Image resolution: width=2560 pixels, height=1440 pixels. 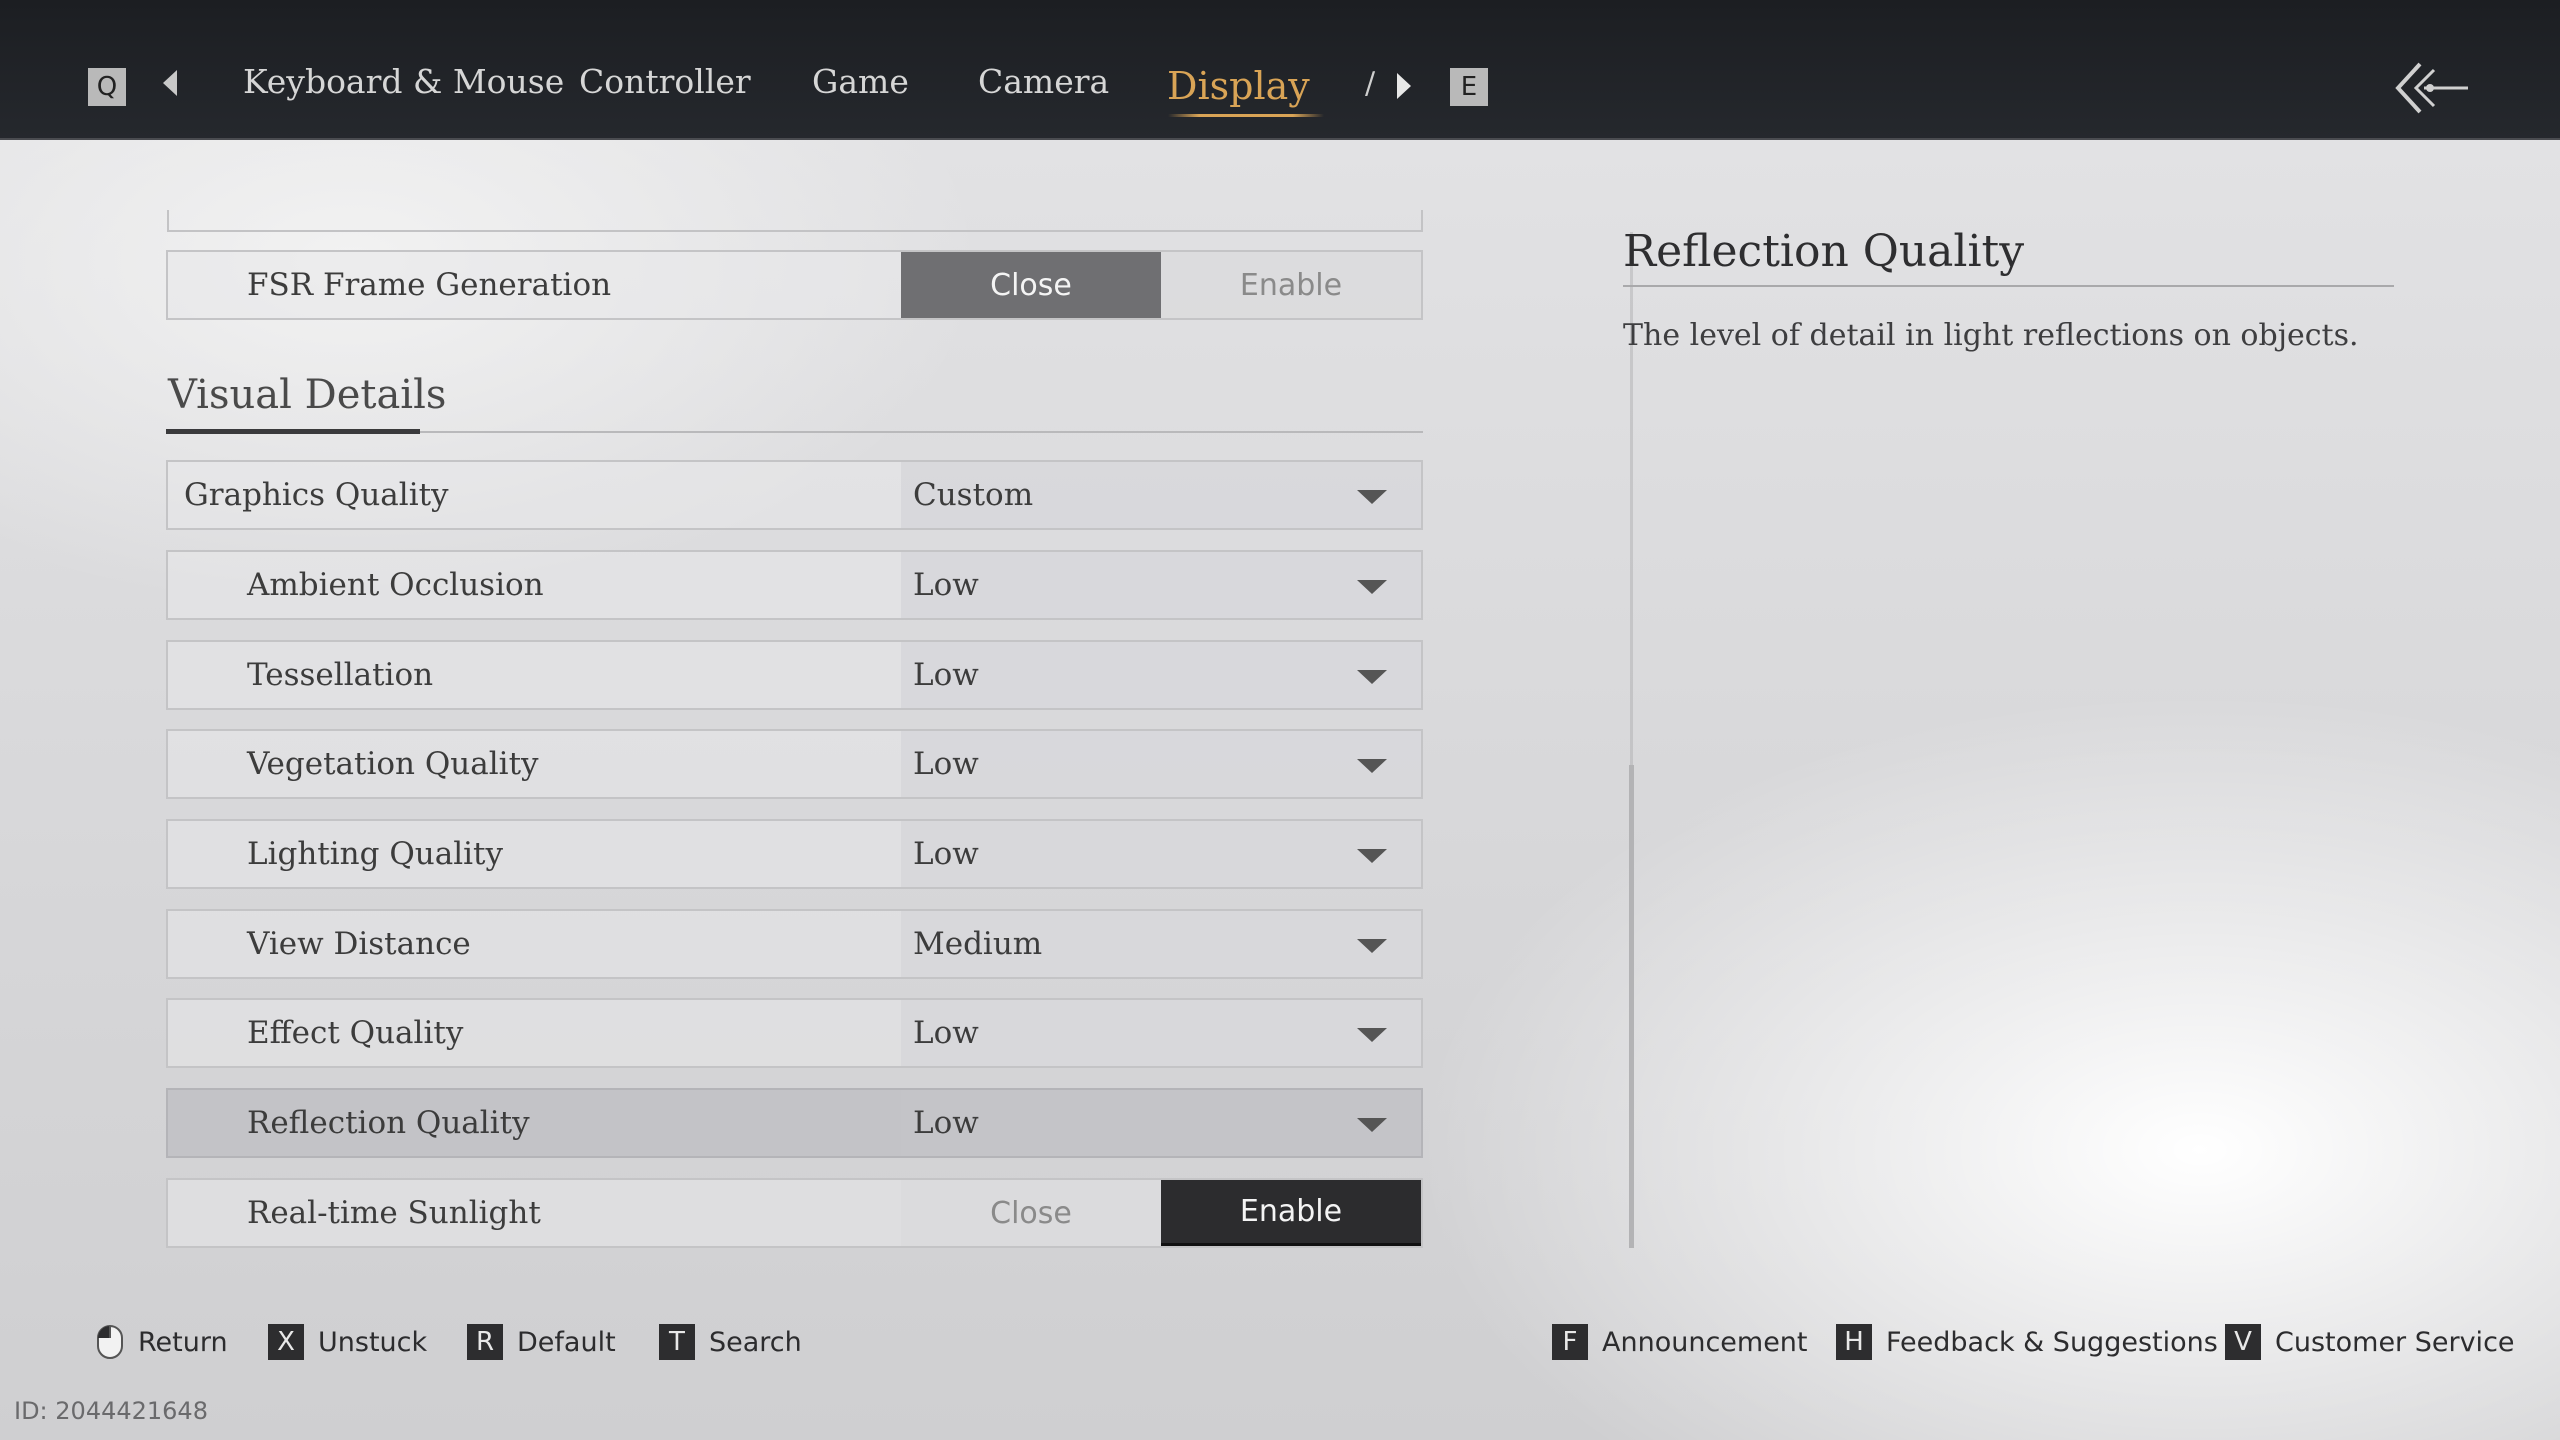 What do you see at coordinates (183, 1342) in the screenshot?
I see `footer-label: Return` at bounding box center [183, 1342].